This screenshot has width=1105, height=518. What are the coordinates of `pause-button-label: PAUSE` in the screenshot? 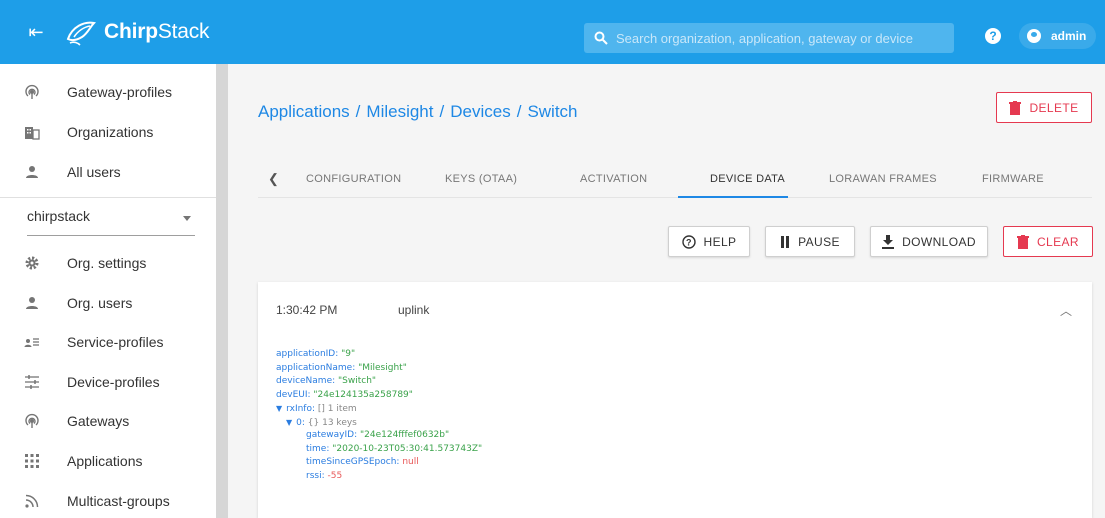 It's located at (819, 241).